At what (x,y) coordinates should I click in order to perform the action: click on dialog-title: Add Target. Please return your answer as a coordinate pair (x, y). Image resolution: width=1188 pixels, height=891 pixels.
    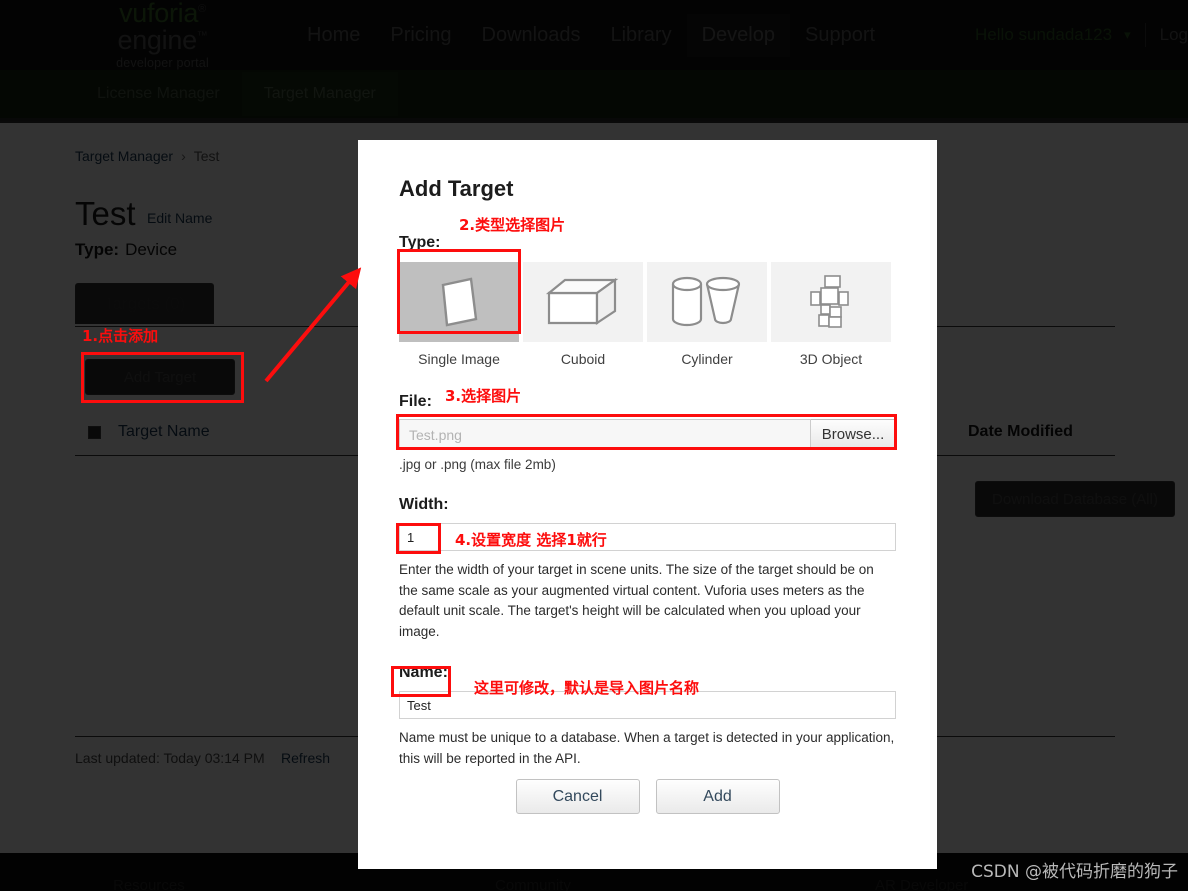
    Looking at the image, I should click on (456, 188).